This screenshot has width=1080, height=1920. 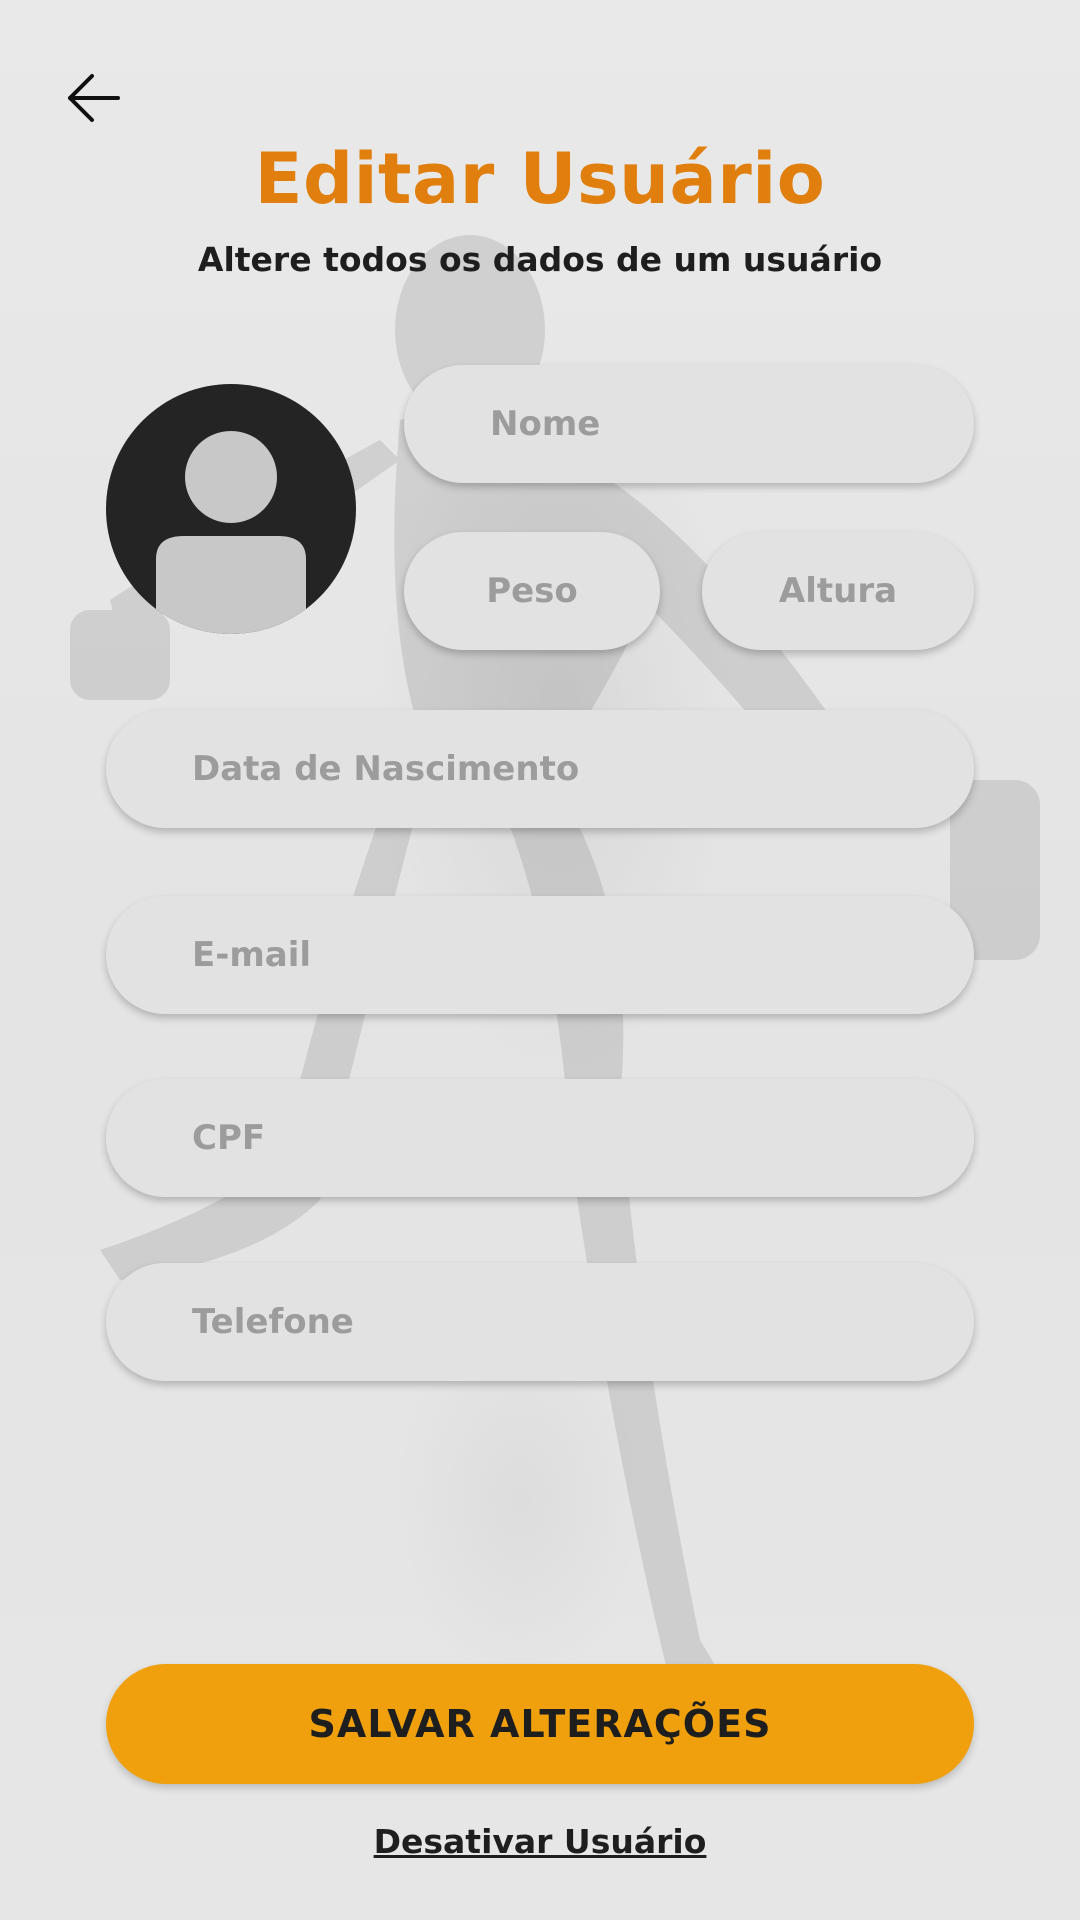 What do you see at coordinates (689, 424) in the screenshot?
I see `nome-input: Nome` at bounding box center [689, 424].